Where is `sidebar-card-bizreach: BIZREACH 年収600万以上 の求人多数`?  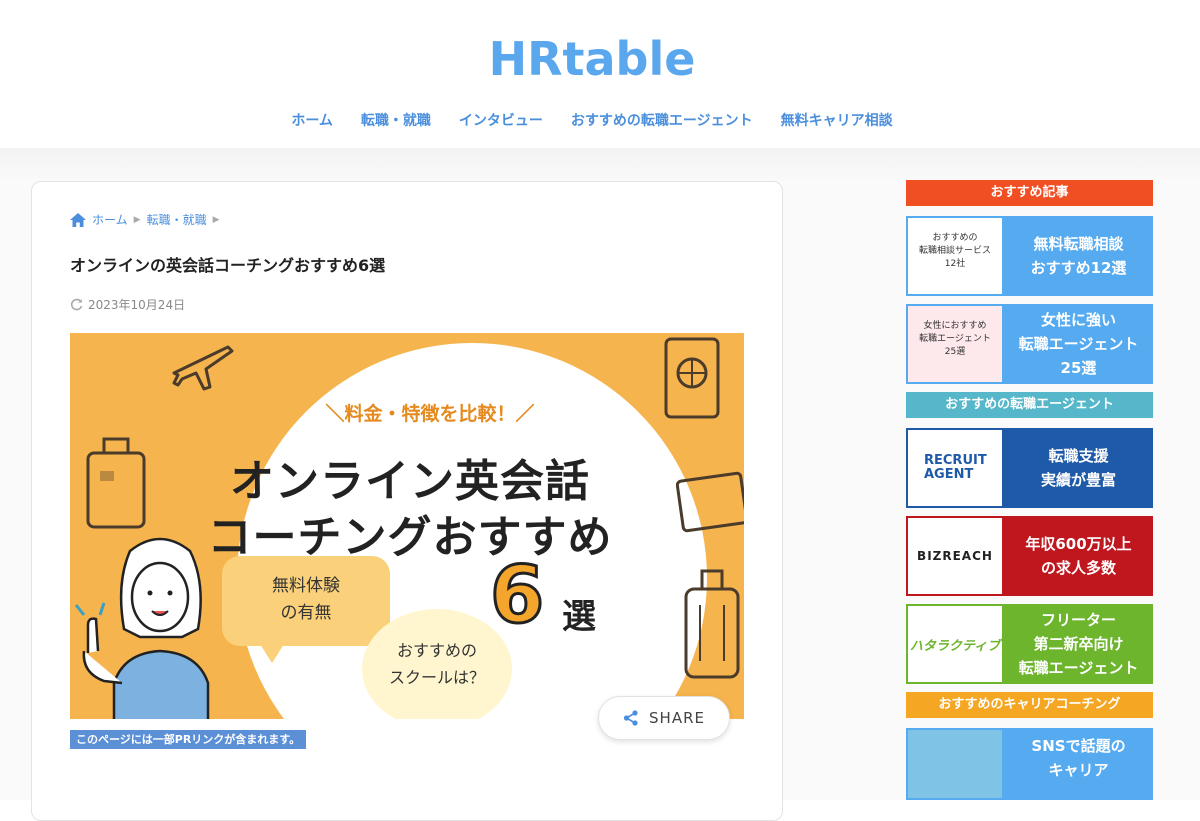
sidebar-card-bizreach: BIZREACH 年収600万以上 の求人多数 is located at coordinates (1029, 556).